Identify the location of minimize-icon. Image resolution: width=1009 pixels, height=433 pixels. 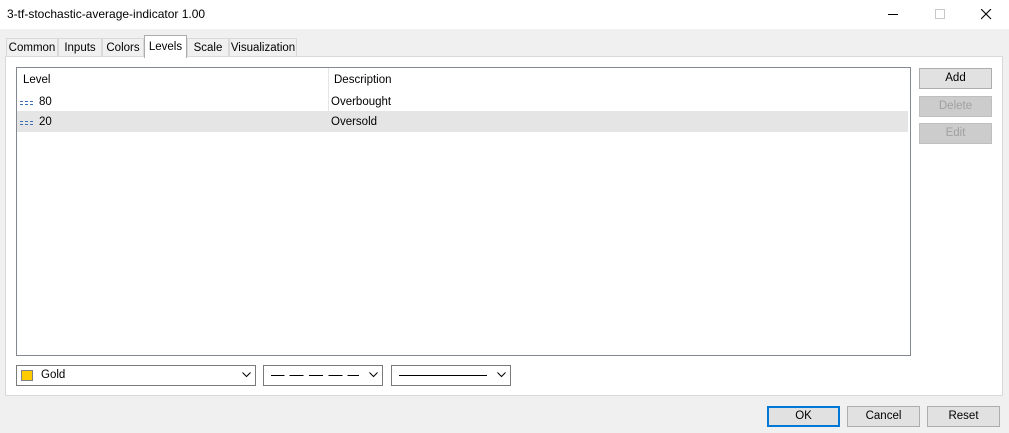
(893, 14).